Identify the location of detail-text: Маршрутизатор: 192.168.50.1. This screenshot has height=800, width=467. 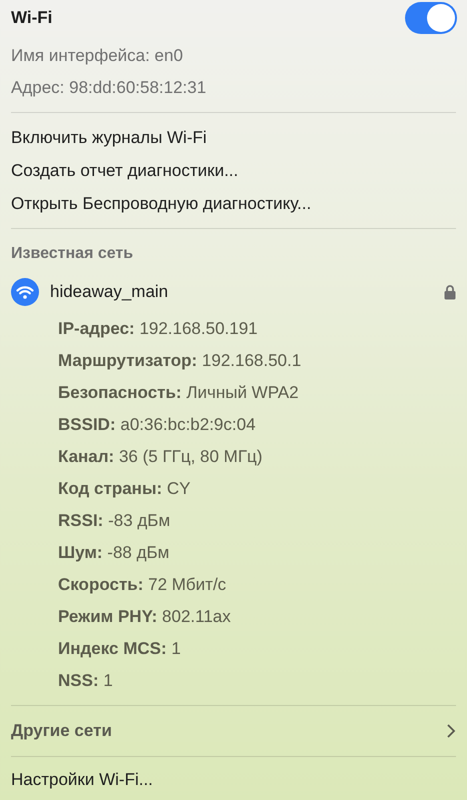
(180, 361).